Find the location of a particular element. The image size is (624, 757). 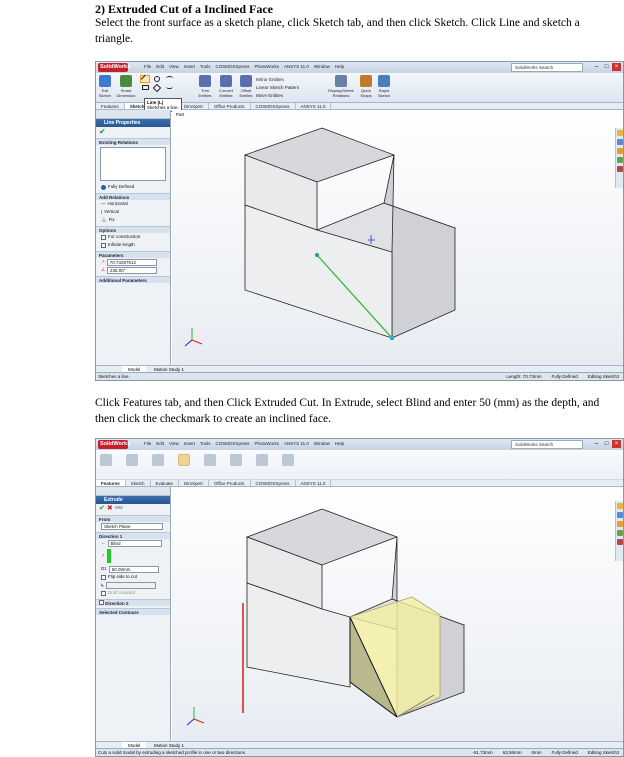

direction2-checkbox is located at coordinates (101, 602).